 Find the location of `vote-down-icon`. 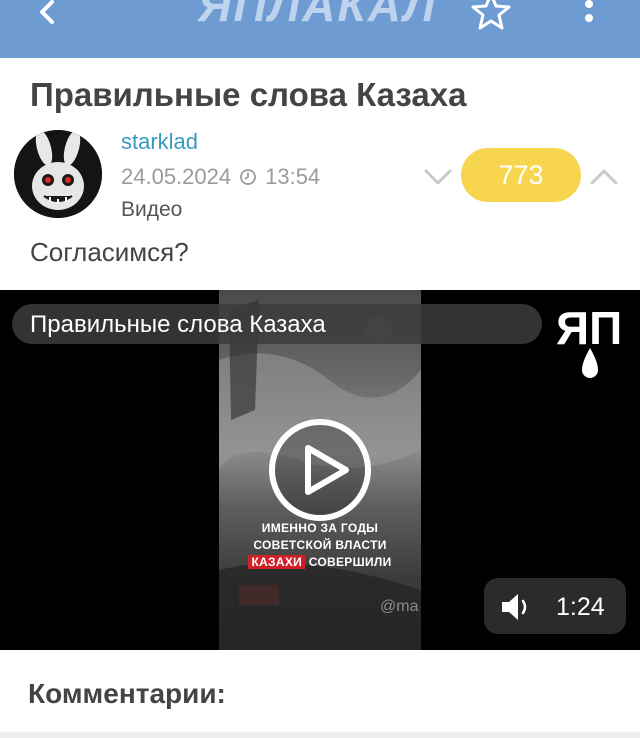

vote-down-icon is located at coordinates (438, 177).